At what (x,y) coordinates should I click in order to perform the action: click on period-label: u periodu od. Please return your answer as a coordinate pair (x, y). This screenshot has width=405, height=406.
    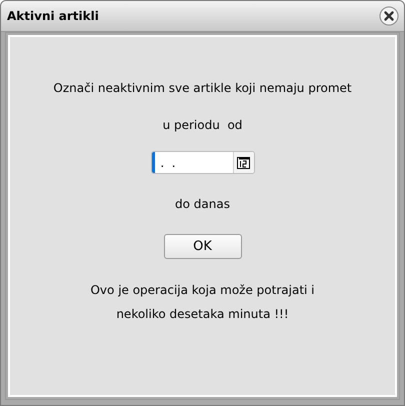
    Looking at the image, I should click on (202, 125).